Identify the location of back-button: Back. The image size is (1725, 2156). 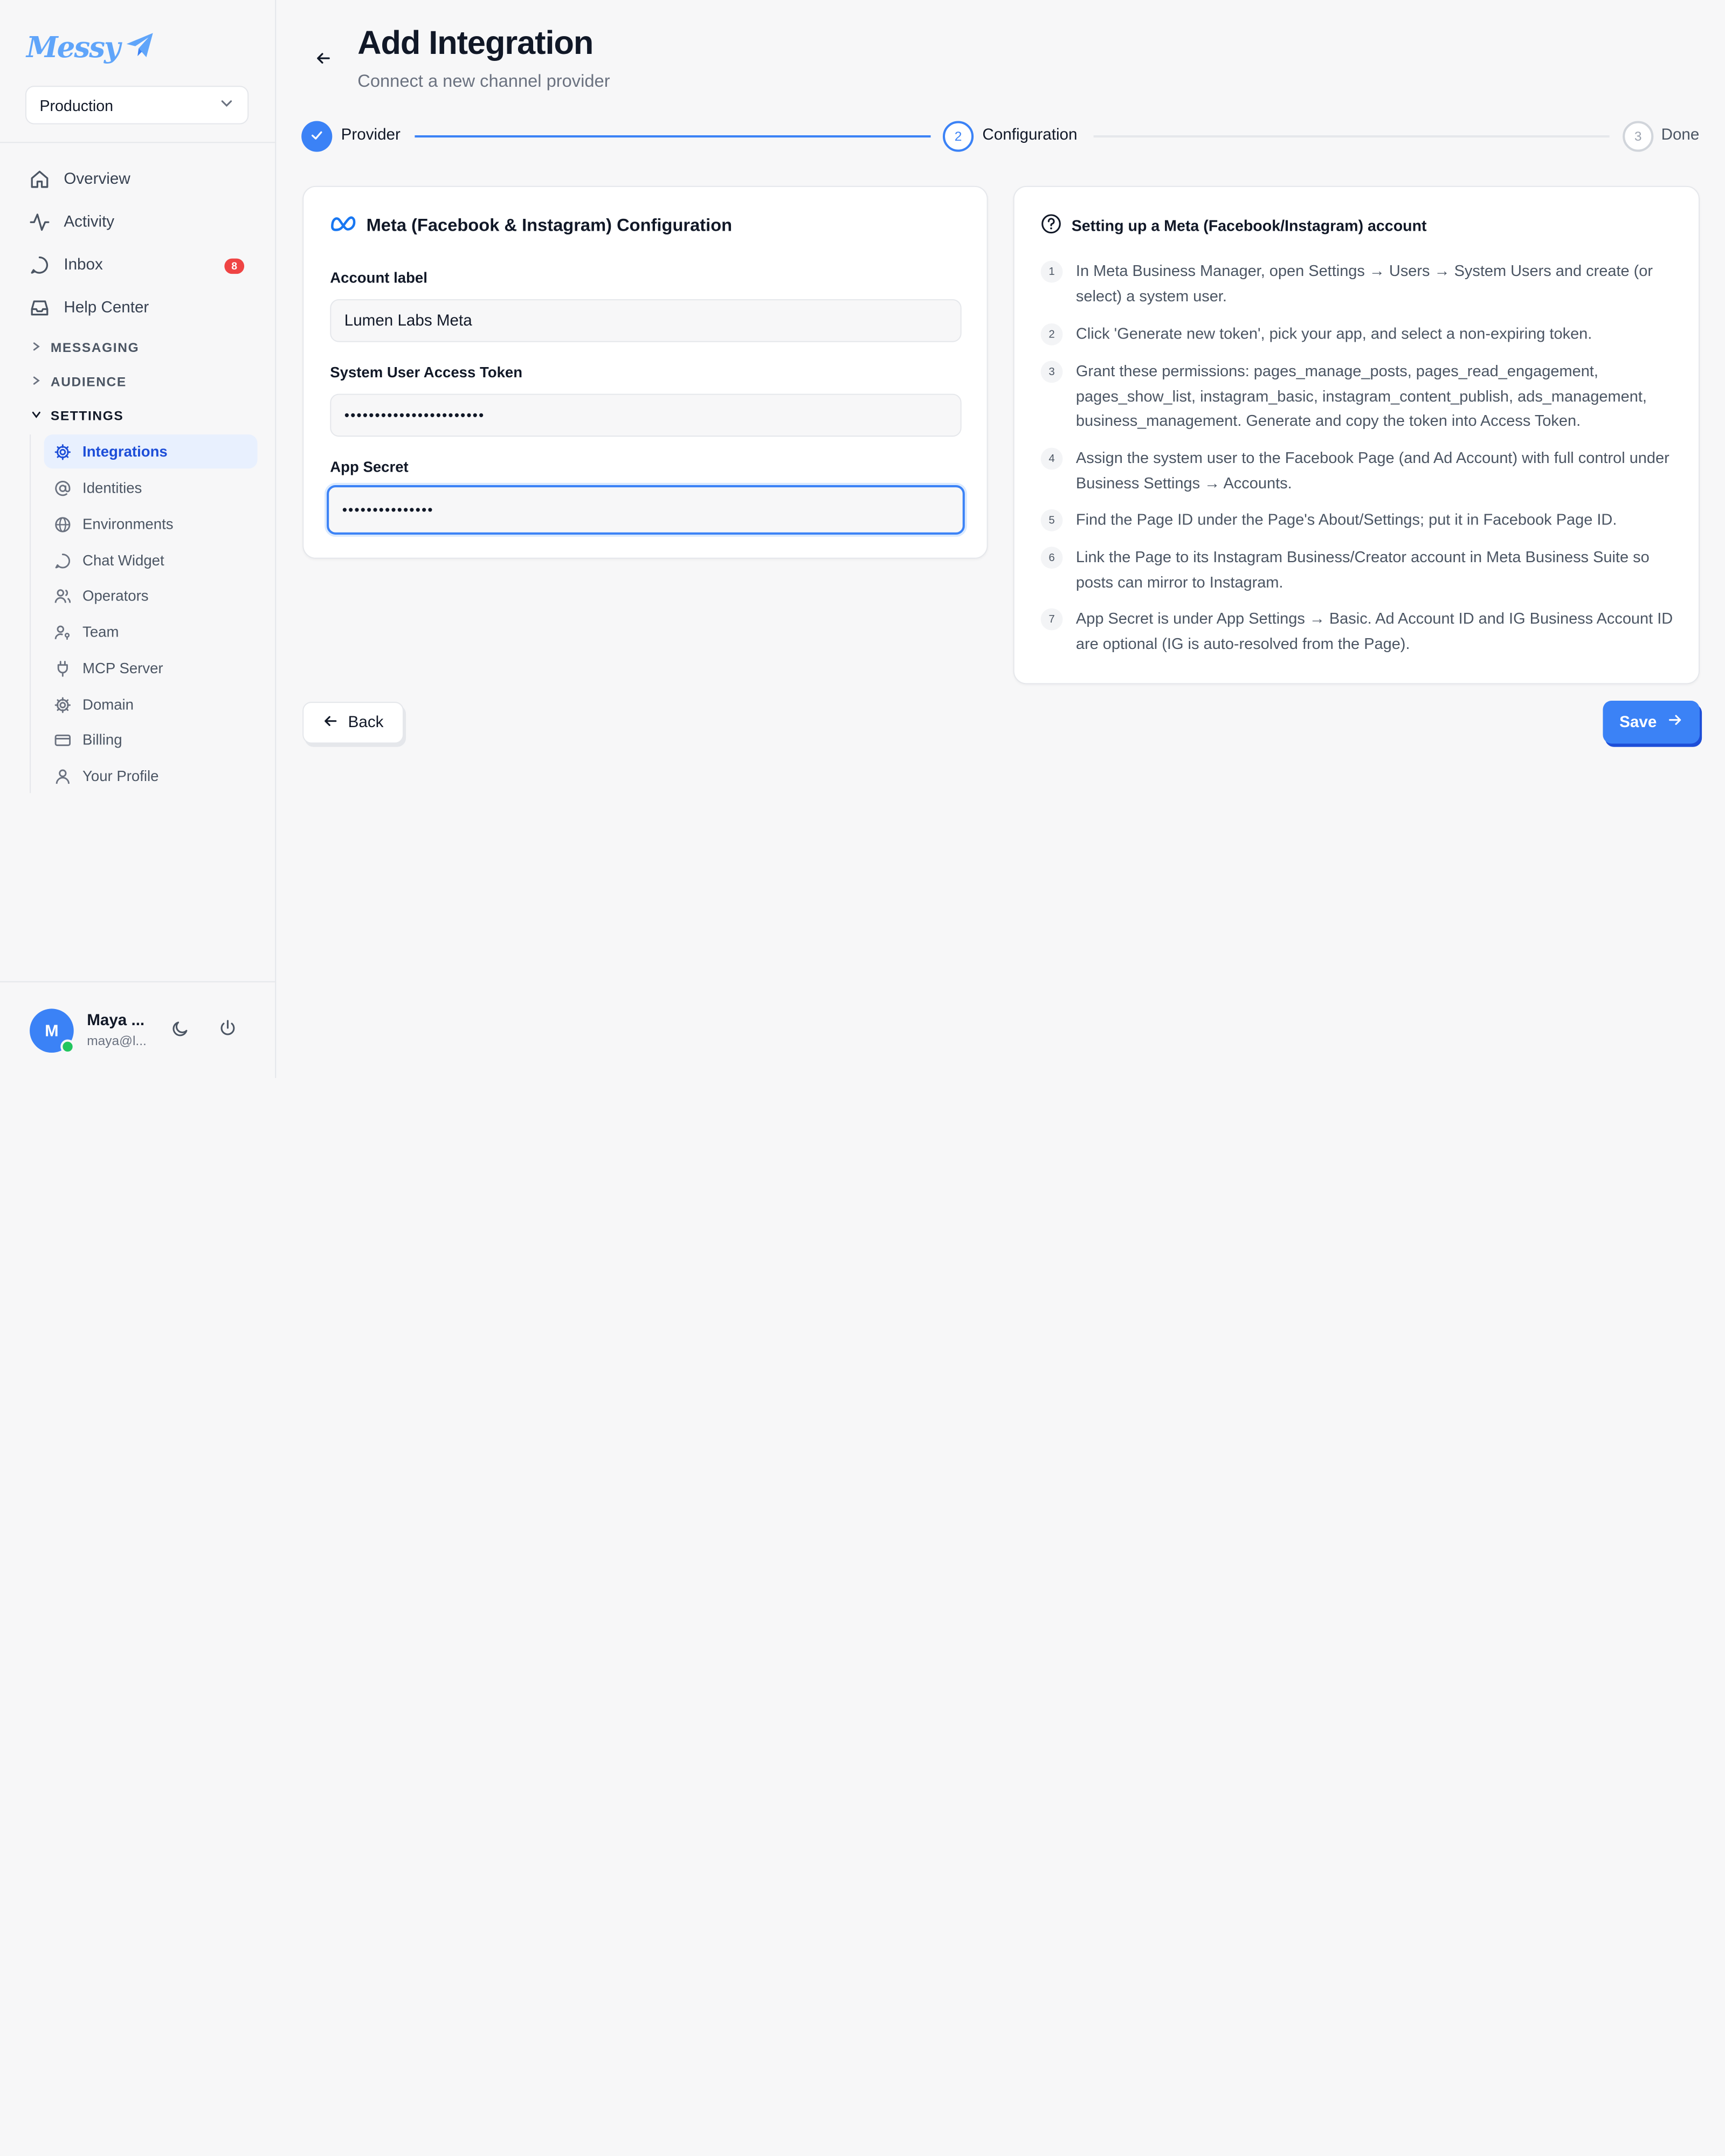
(353, 723).